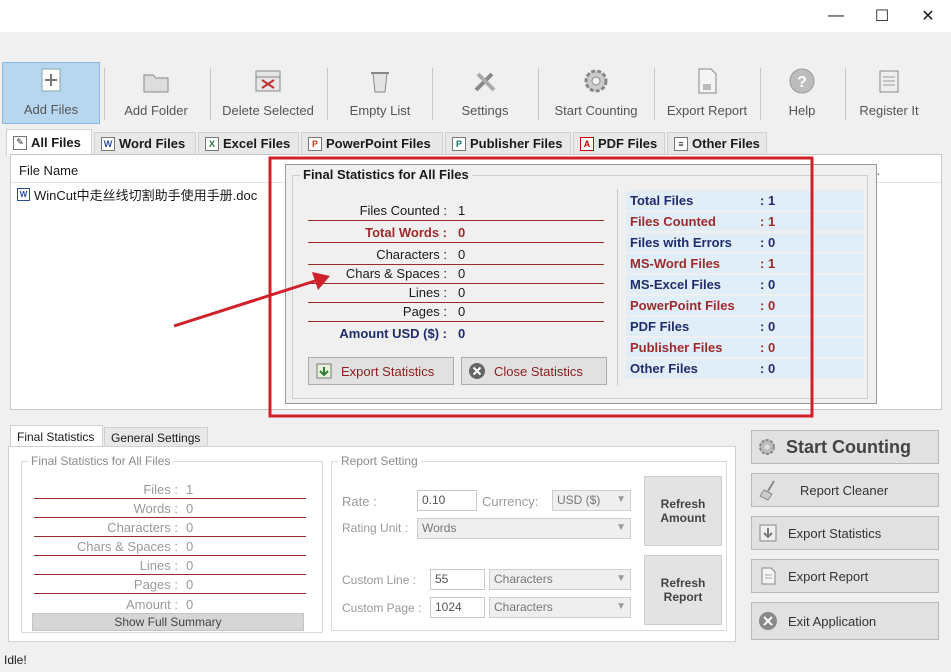 The height and width of the screenshot is (672, 951). I want to click on summary-value: 1, so click(190, 489).